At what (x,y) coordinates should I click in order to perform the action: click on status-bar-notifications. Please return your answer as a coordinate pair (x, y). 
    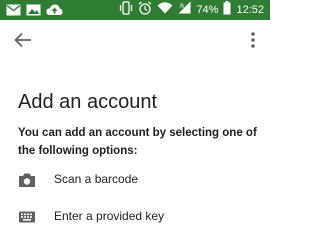
    Looking at the image, I should click on (34, 12).